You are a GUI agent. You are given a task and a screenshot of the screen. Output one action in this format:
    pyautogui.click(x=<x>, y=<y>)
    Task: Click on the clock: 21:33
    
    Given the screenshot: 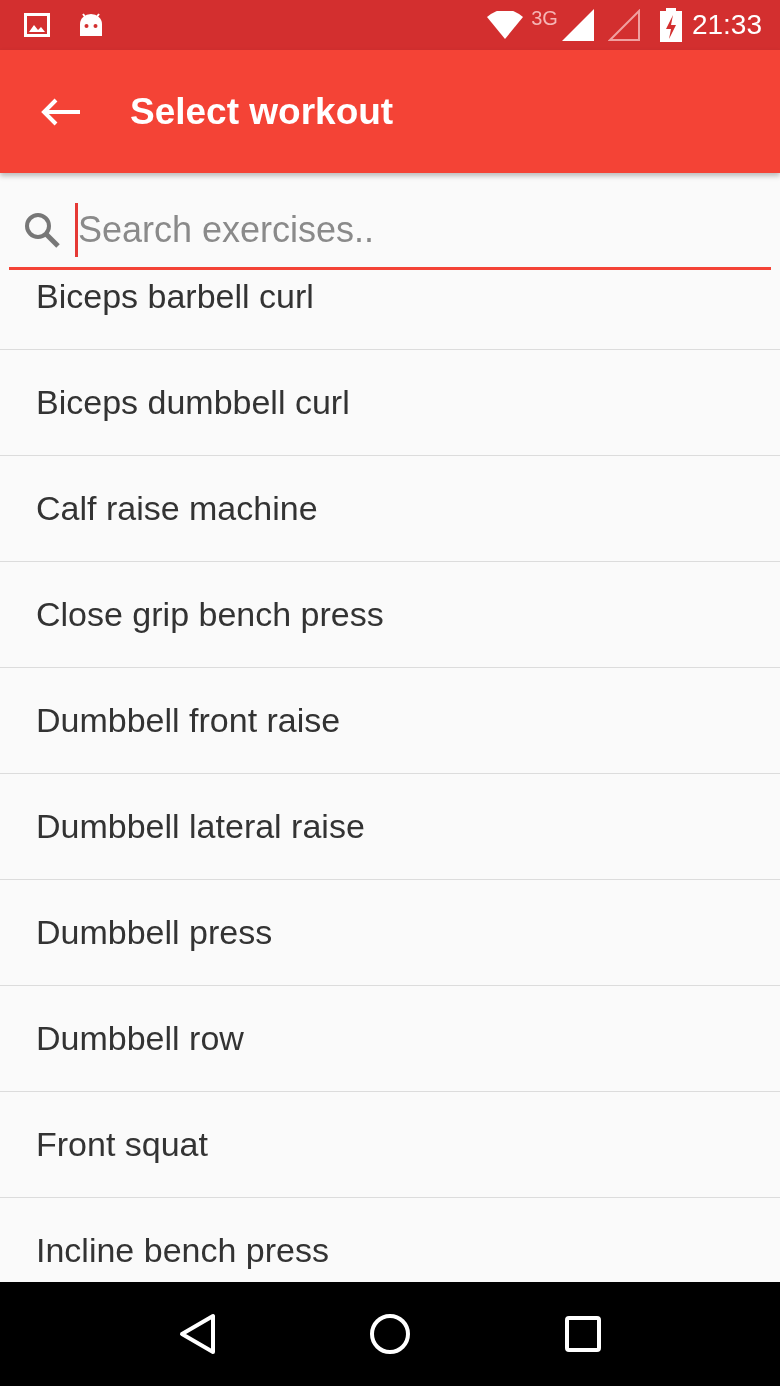 What is the action you would take?
    pyautogui.click(x=726, y=25)
    